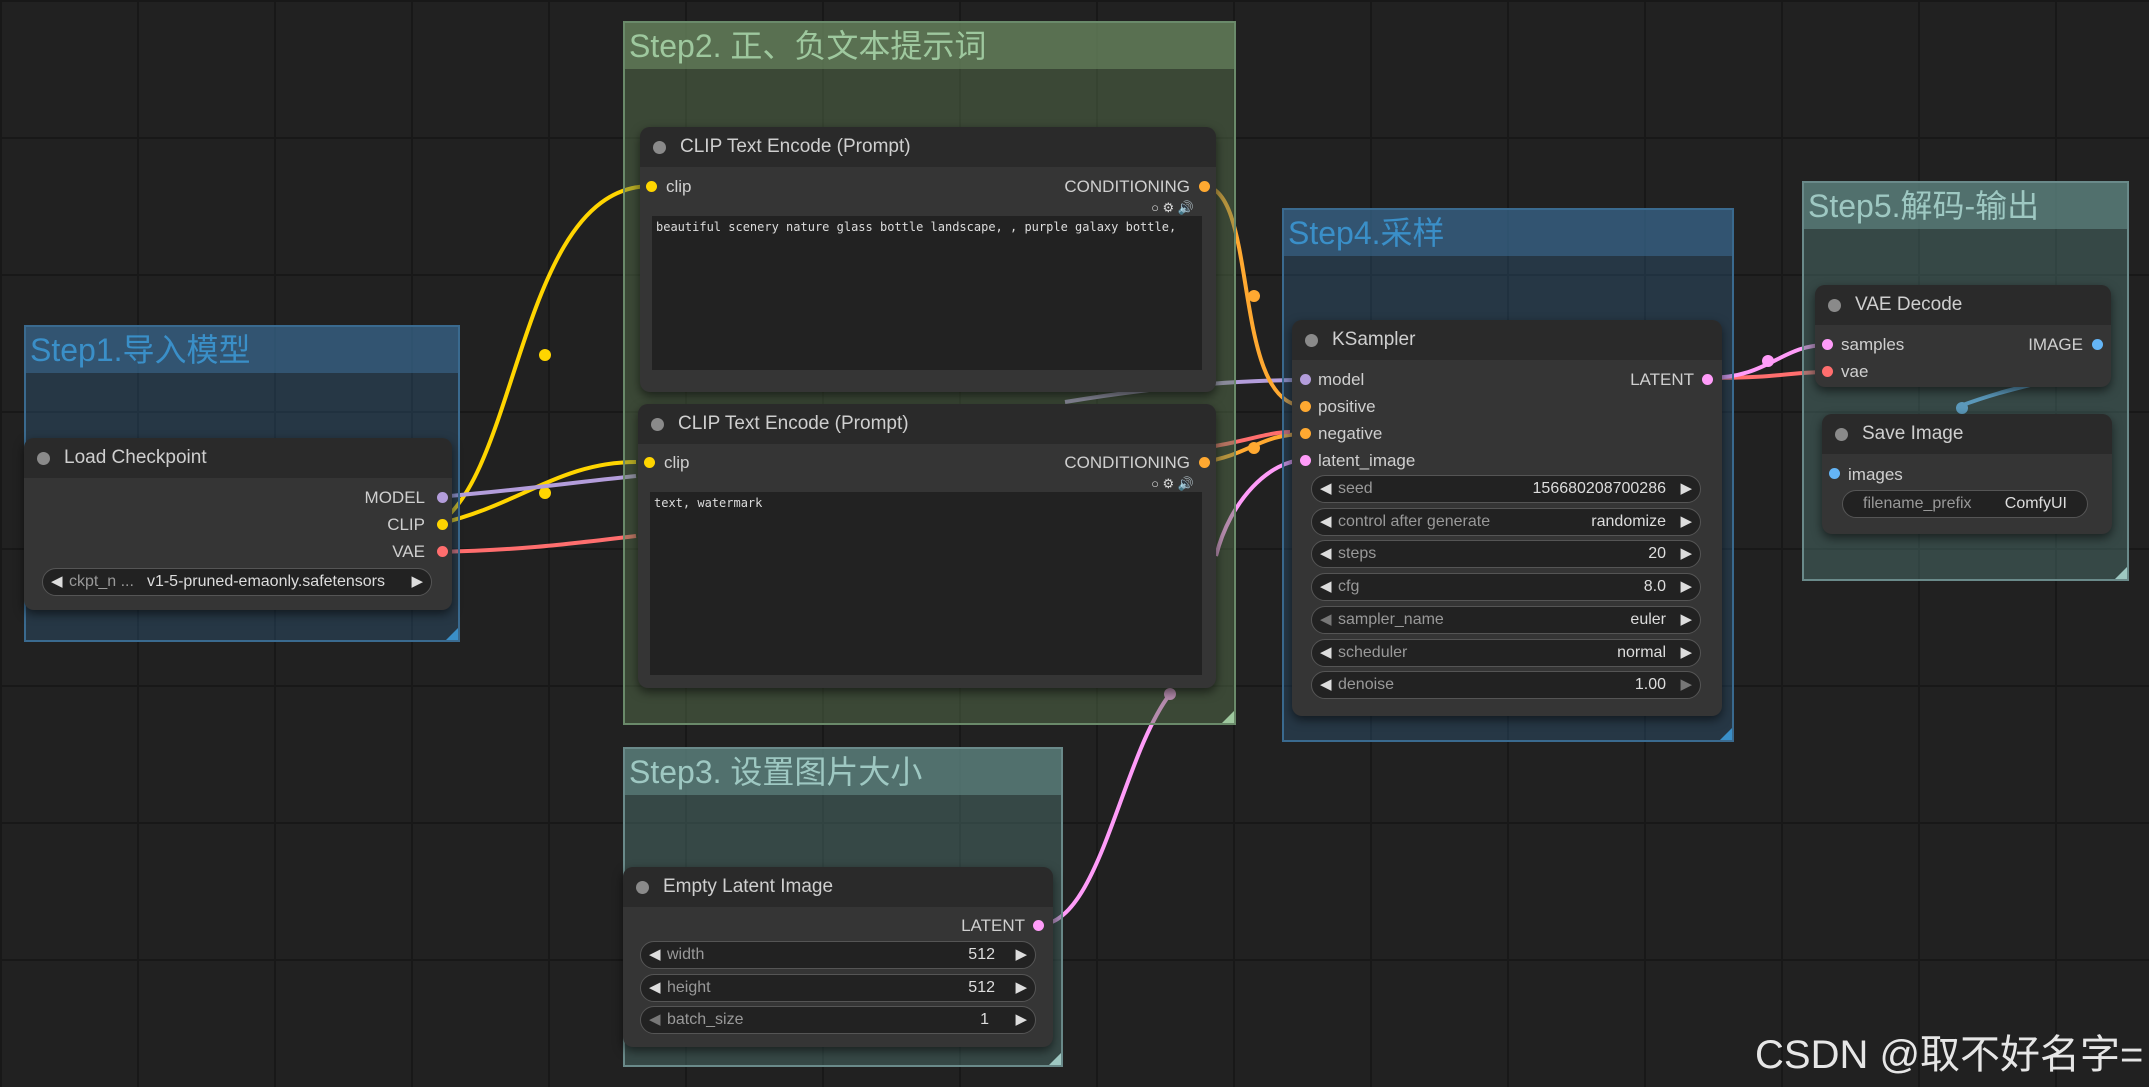  I want to click on input-images-socket, so click(1834, 473).